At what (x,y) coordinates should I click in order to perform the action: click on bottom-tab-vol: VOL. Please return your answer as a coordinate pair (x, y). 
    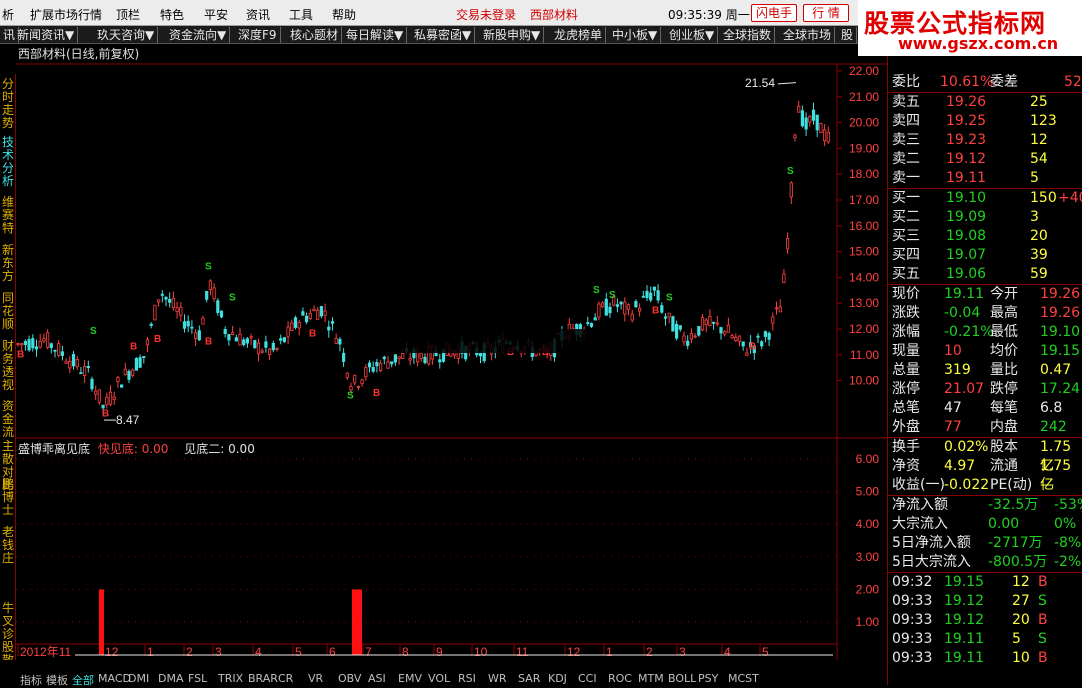
    Looking at the image, I should click on (439, 678).